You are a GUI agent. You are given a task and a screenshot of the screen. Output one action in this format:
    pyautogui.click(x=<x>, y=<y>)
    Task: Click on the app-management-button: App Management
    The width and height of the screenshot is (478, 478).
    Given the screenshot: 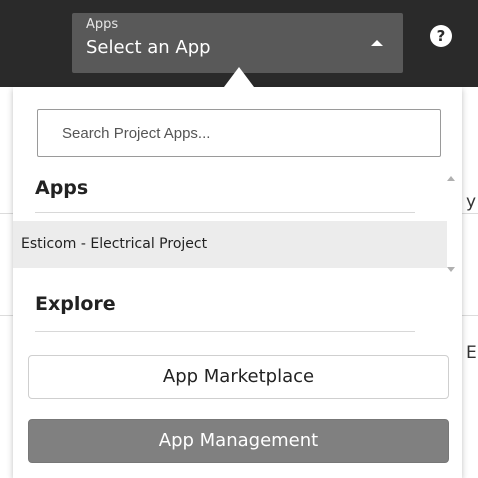 What is the action you would take?
    pyautogui.click(x=238, y=441)
    